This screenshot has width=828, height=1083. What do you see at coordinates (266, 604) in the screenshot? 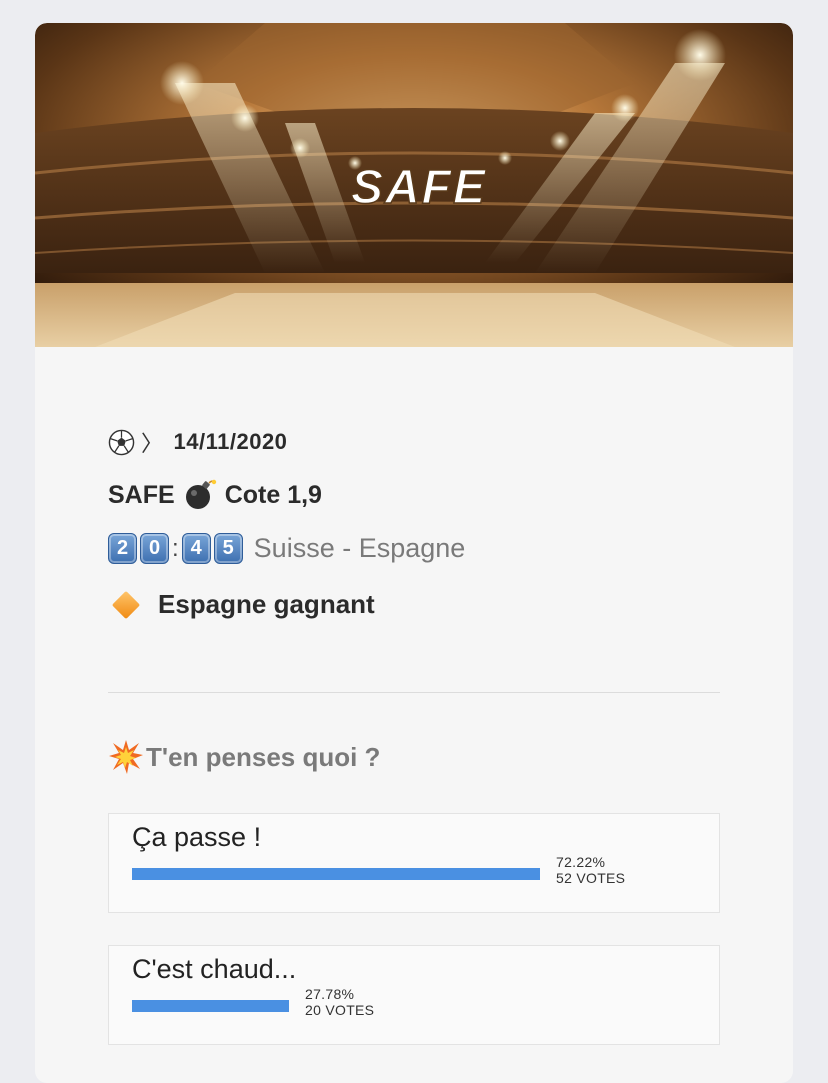
I see `pick-text: Espagne gagnant` at bounding box center [266, 604].